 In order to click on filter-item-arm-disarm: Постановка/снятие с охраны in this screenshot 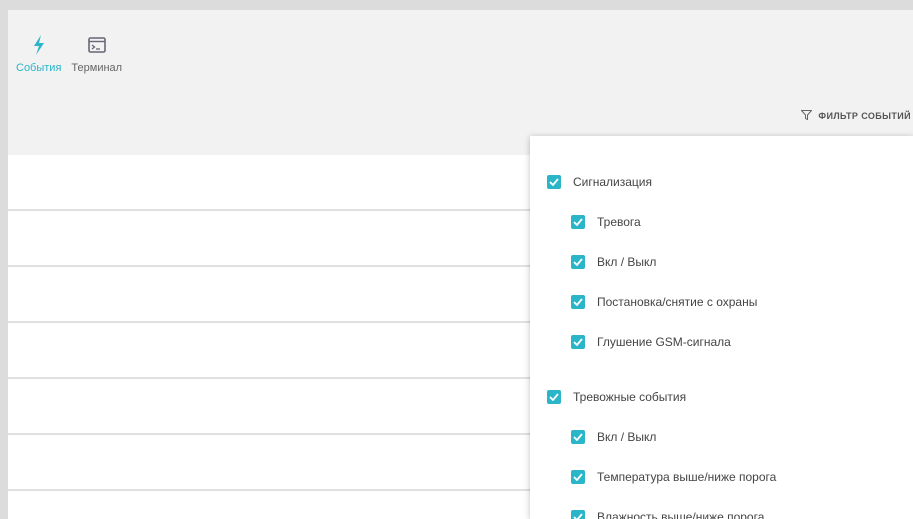, I will do `click(721, 302)`.